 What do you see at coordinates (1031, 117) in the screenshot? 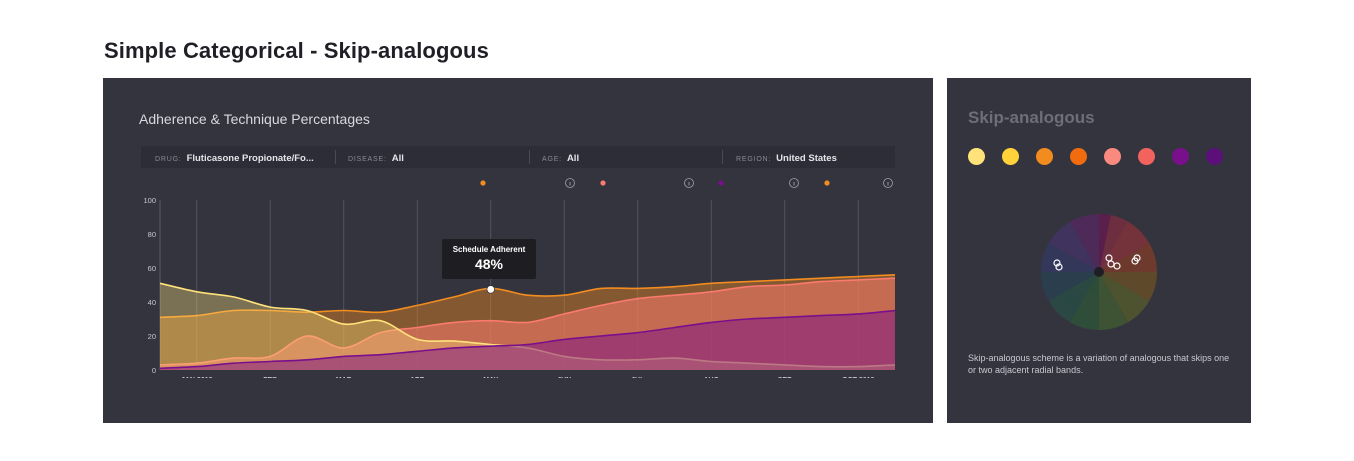
I see `scheme-title: Skip-analogous` at bounding box center [1031, 117].